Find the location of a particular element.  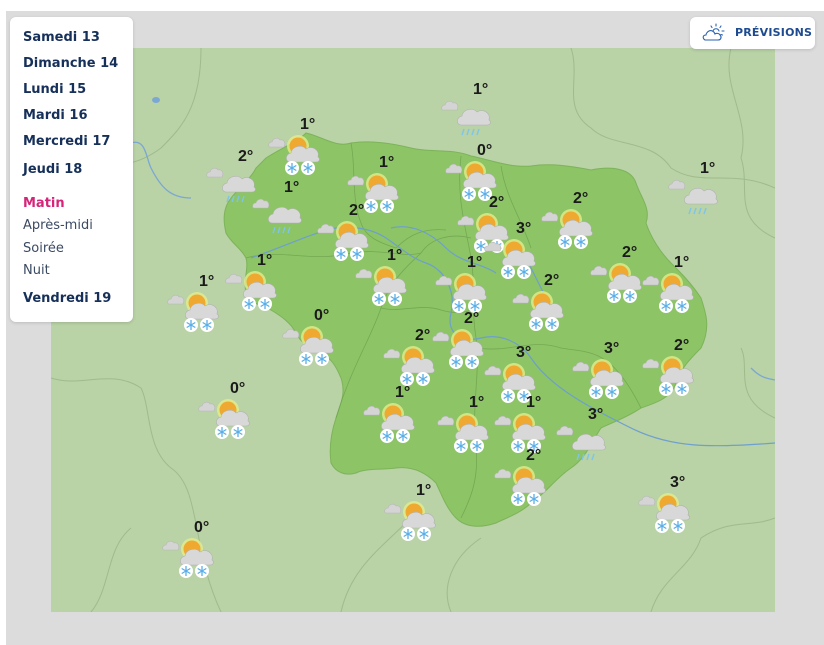

day-item-vendredi-19: Vendredi 19 is located at coordinates (67, 298).